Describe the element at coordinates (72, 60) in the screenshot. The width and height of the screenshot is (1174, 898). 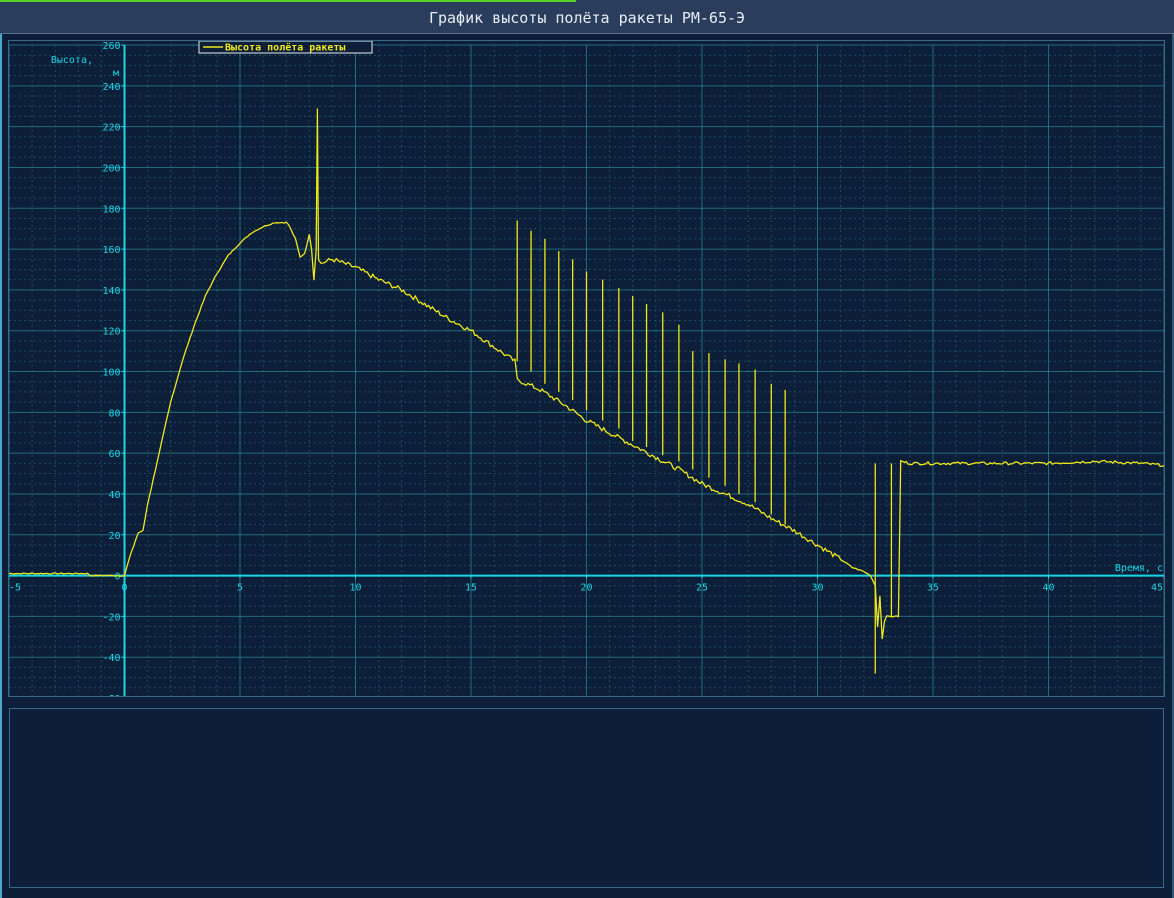
I see `y-axis-label: Высота,` at that location.